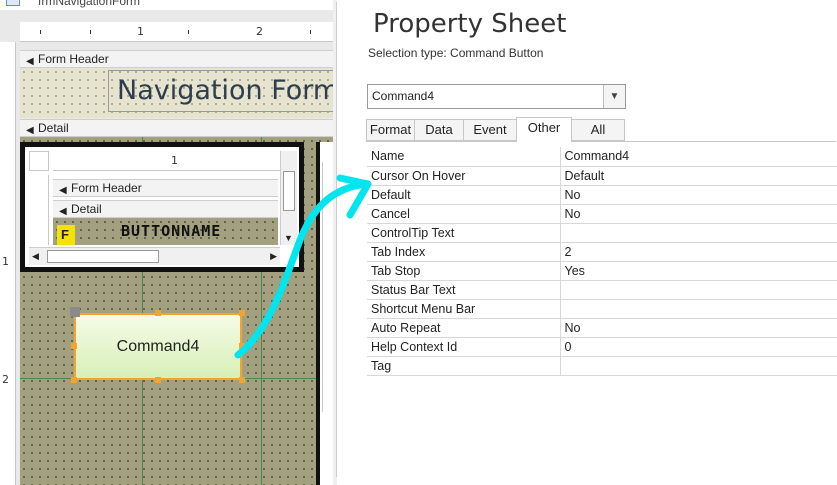  Describe the element at coordinates (698, 157) in the screenshot. I see `property-value: Command4` at that location.